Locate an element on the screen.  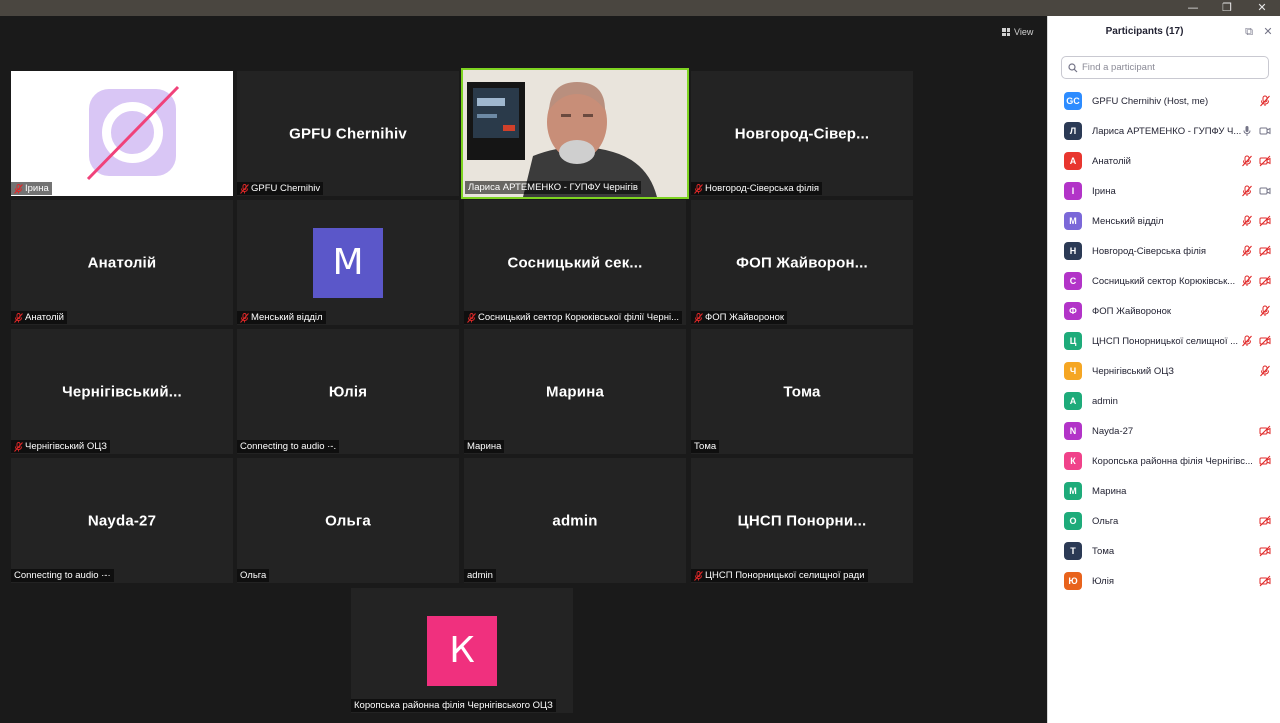
video-tile-menskyi: М Менський відділ is located at coordinates (348, 262).